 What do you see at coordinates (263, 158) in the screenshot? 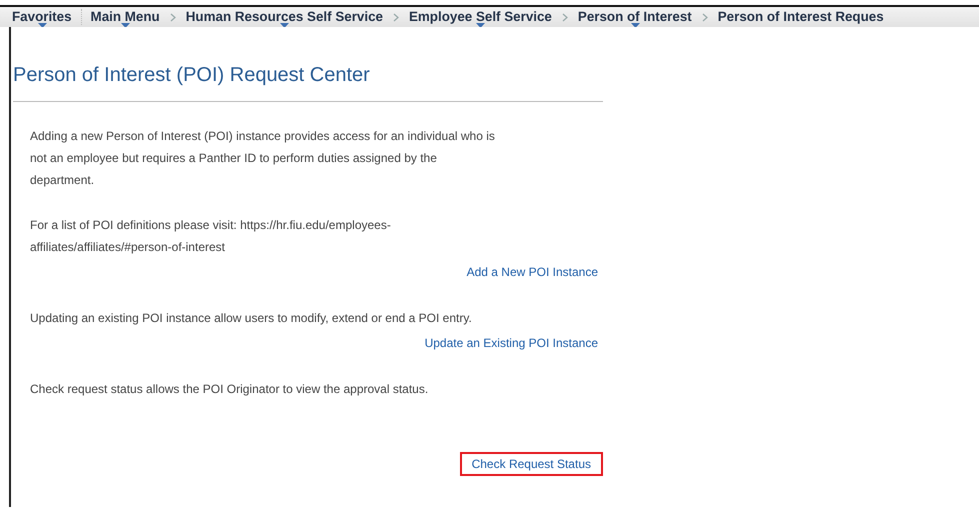
I see `description-text: Adding a new Person of Interest (POI) instance provides access for an individual who is not an employee but requires a Panther ID to perform duties assigned by the department.` at bounding box center [263, 158].